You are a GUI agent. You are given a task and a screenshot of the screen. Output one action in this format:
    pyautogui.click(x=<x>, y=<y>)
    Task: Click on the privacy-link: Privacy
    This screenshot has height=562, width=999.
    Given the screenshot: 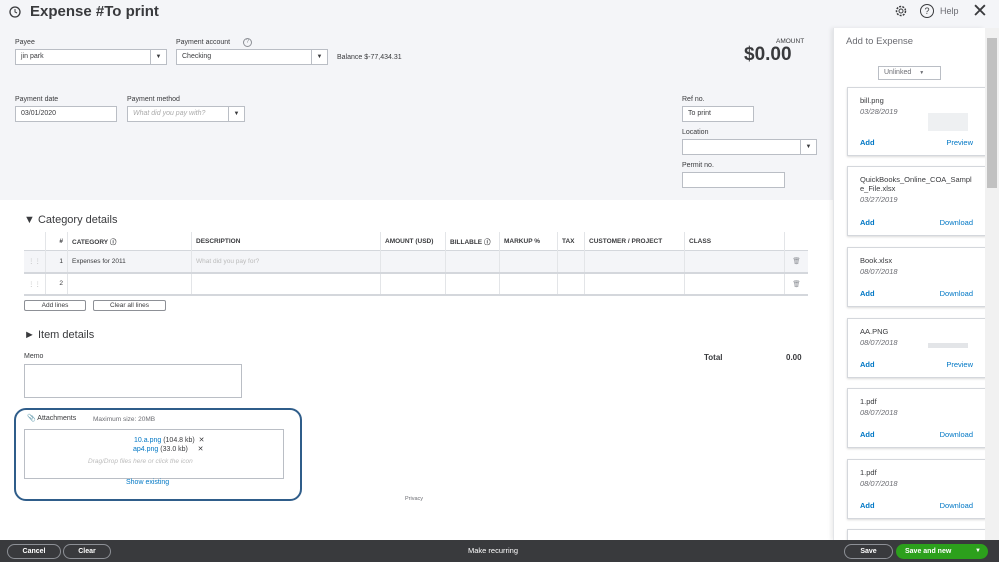 What is the action you would take?
    pyautogui.click(x=414, y=499)
    